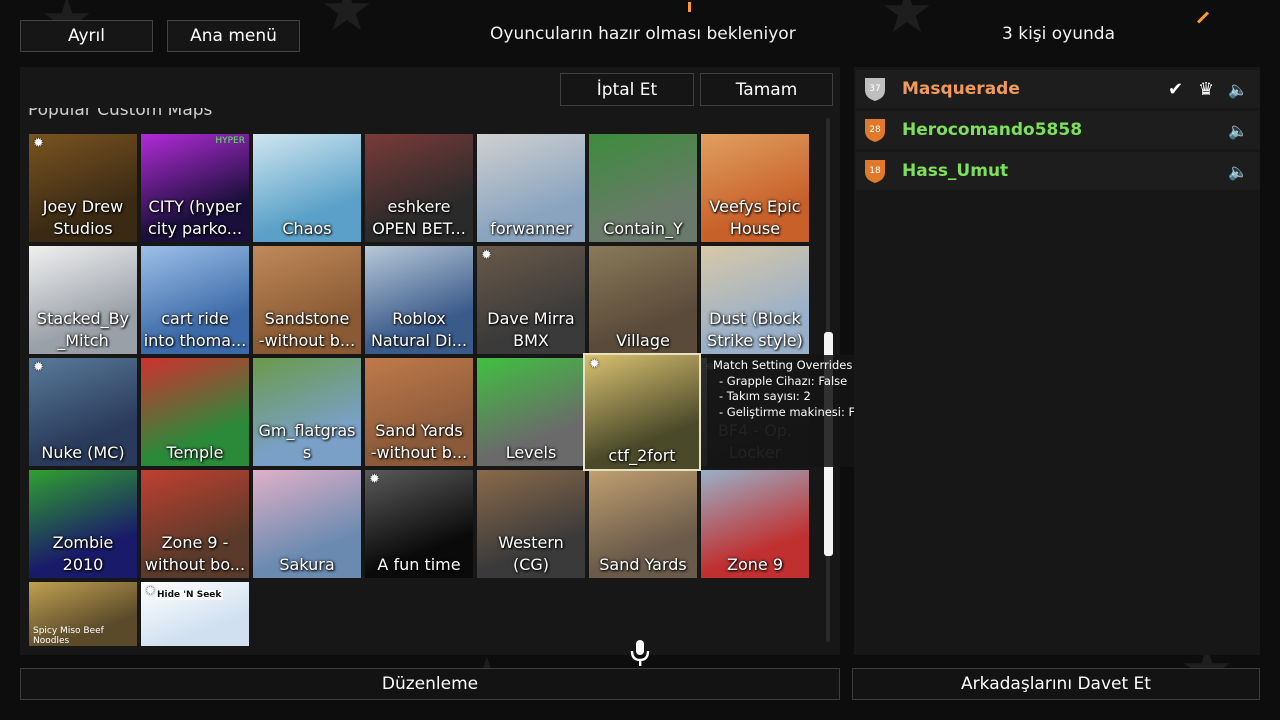 This screenshot has width=1280, height=720. I want to click on map-tile: ✹ A fun time, so click(419, 524).